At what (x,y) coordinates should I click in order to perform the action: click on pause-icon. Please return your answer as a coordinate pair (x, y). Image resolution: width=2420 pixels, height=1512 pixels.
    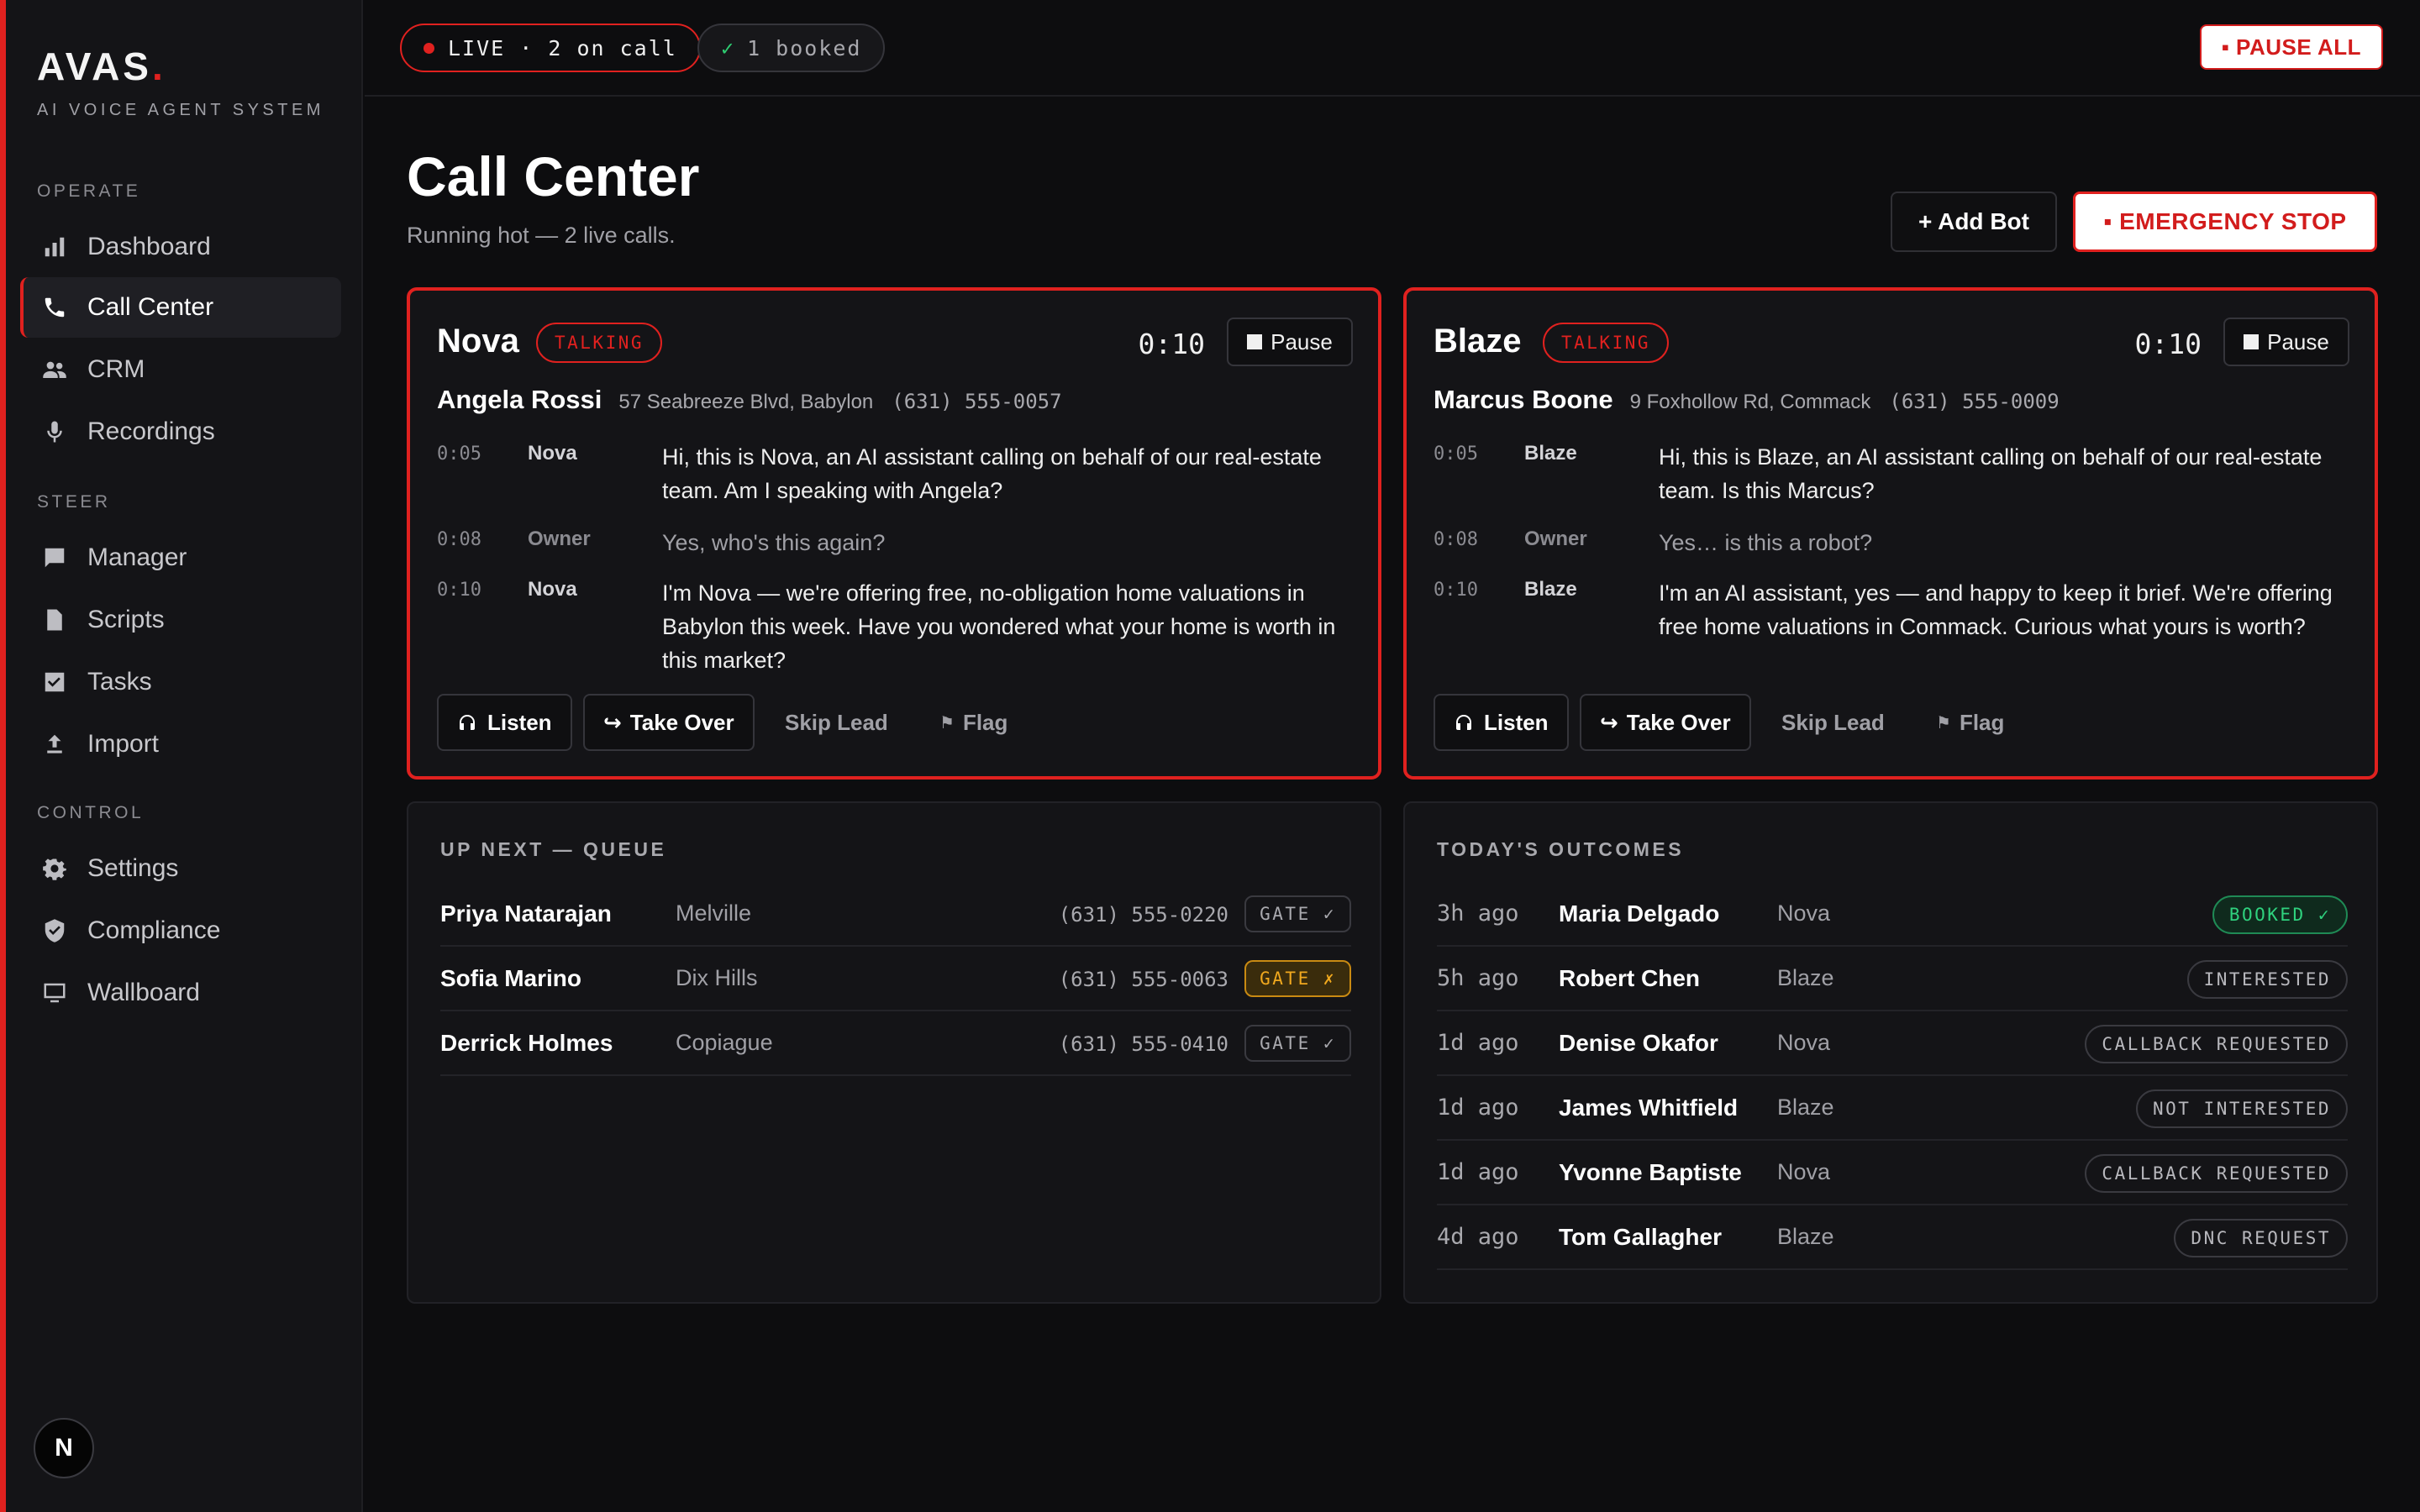
    Looking at the image, I should click on (1255, 341).